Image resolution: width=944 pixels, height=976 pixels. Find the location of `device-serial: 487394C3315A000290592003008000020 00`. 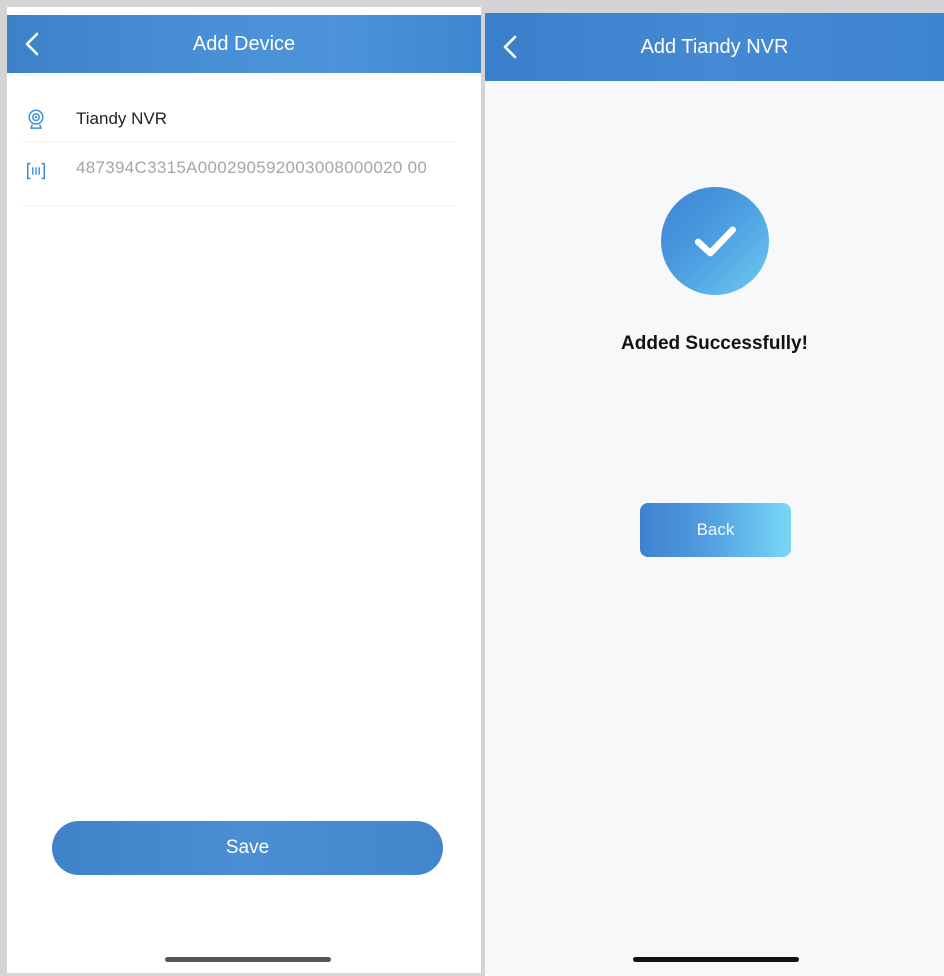

device-serial: 487394C3315A000290592003008000020 00 is located at coordinates (252, 167).